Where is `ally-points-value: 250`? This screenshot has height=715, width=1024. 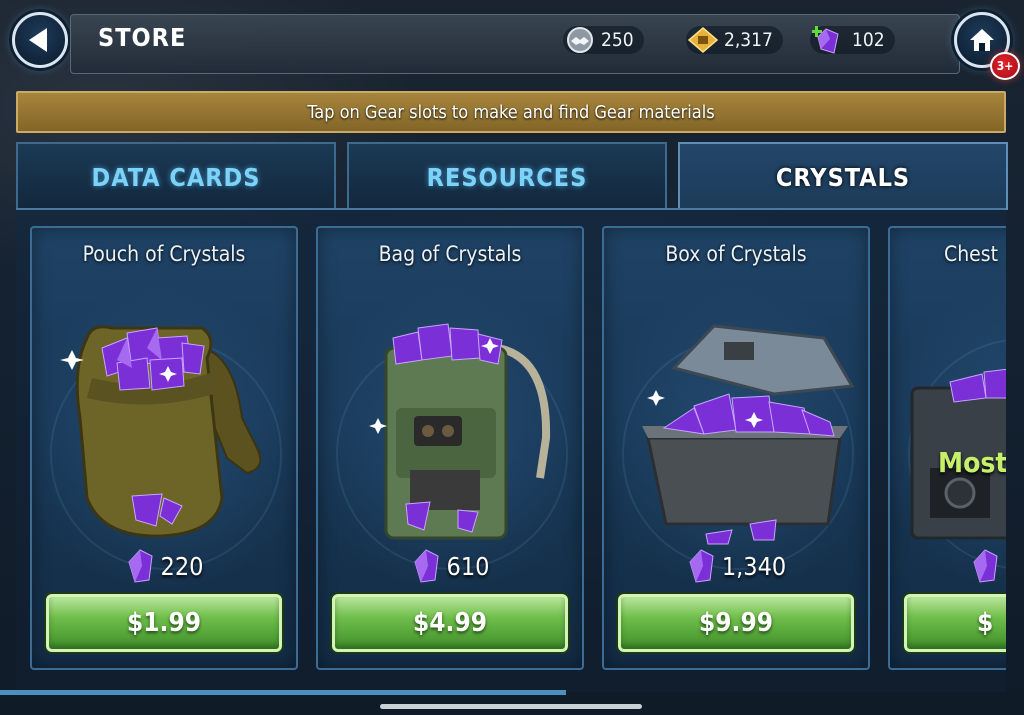 ally-points-value: 250 is located at coordinates (617, 40).